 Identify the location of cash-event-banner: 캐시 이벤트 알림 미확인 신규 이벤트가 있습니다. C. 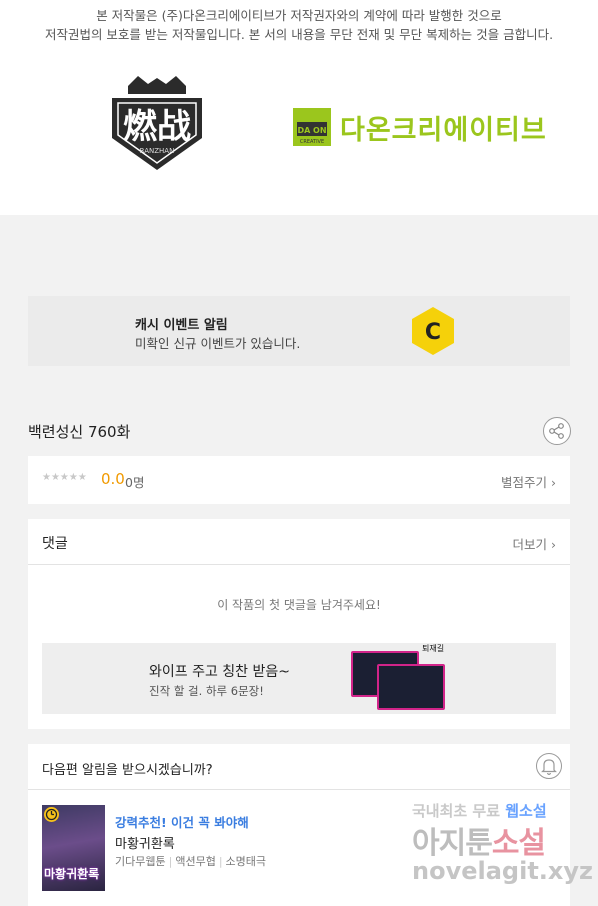
(299, 331).